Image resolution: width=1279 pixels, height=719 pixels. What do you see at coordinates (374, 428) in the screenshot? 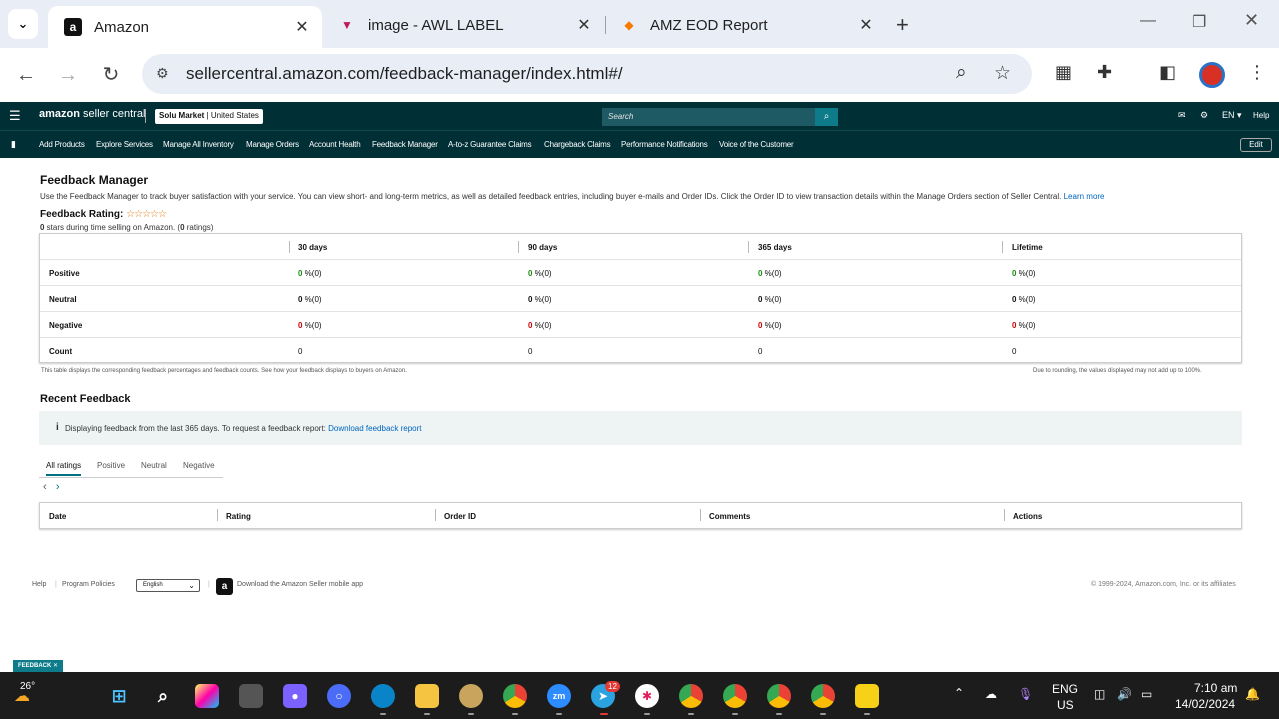
I see `download-report-link: Download feedback report` at bounding box center [374, 428].